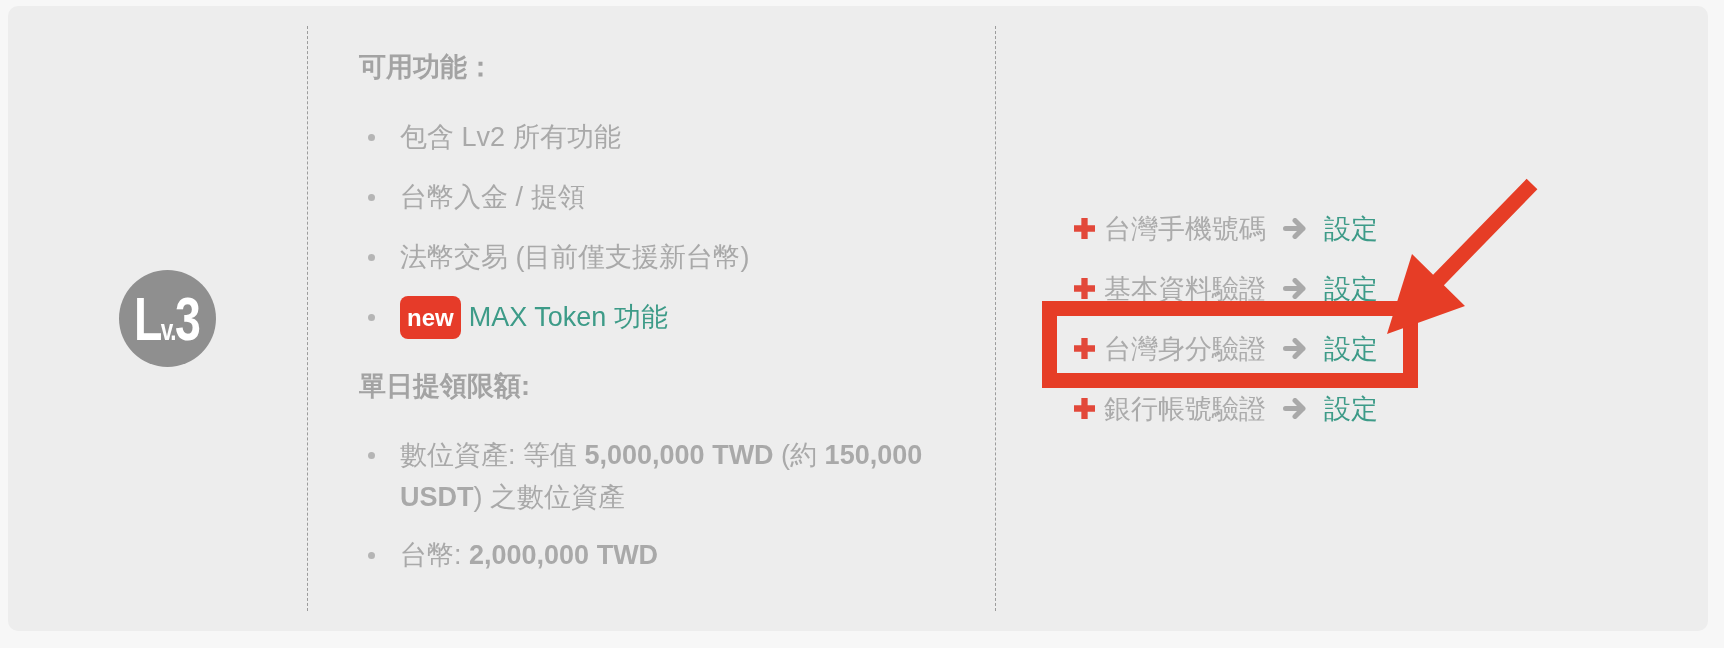 This screenshot has height=648, width=1724. I want to click on feature-text: 台幣入金 / 提領, so click(492, 197).